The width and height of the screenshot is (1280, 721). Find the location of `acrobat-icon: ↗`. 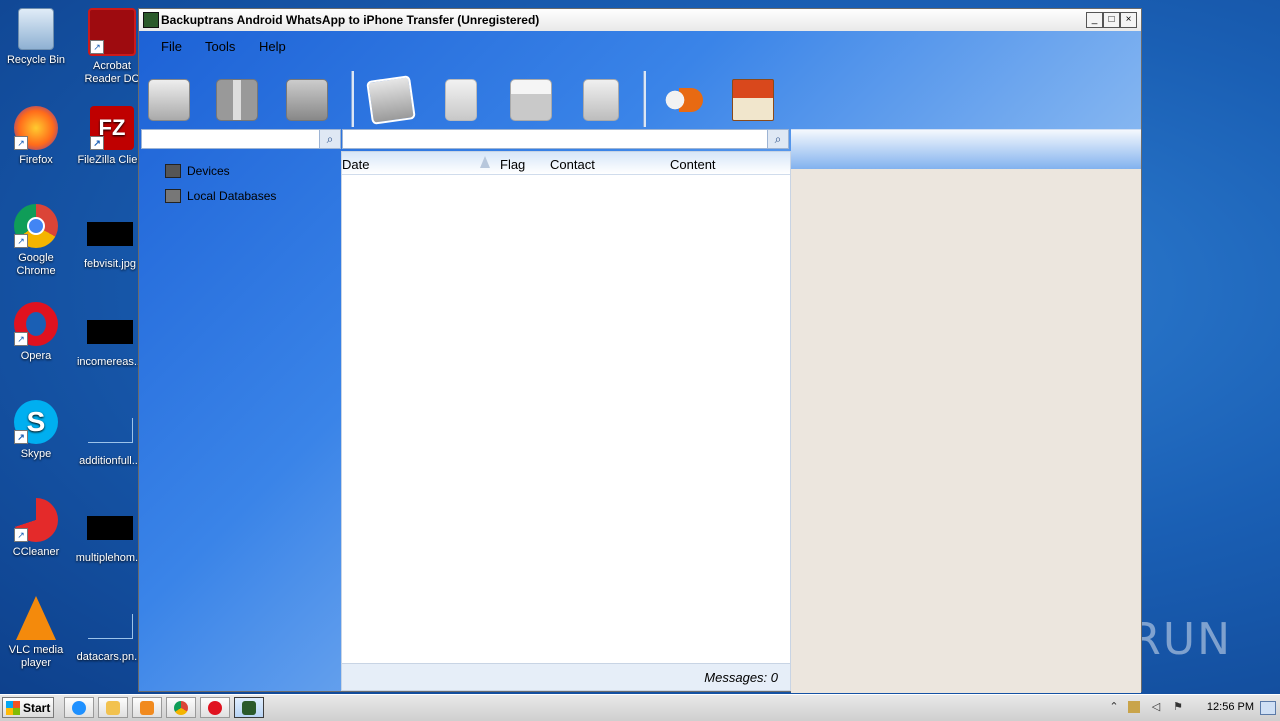

acrobat-icon: ↗ is located at coordinates (112, 32).